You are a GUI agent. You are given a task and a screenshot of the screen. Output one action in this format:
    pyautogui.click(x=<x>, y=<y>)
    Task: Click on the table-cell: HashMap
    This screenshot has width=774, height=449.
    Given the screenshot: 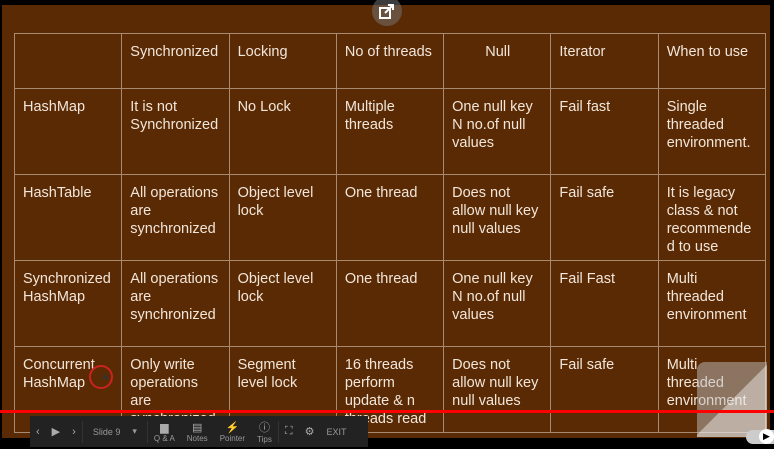 What is the action you would take?
    pyautogui.click(x=68, y=131)
    